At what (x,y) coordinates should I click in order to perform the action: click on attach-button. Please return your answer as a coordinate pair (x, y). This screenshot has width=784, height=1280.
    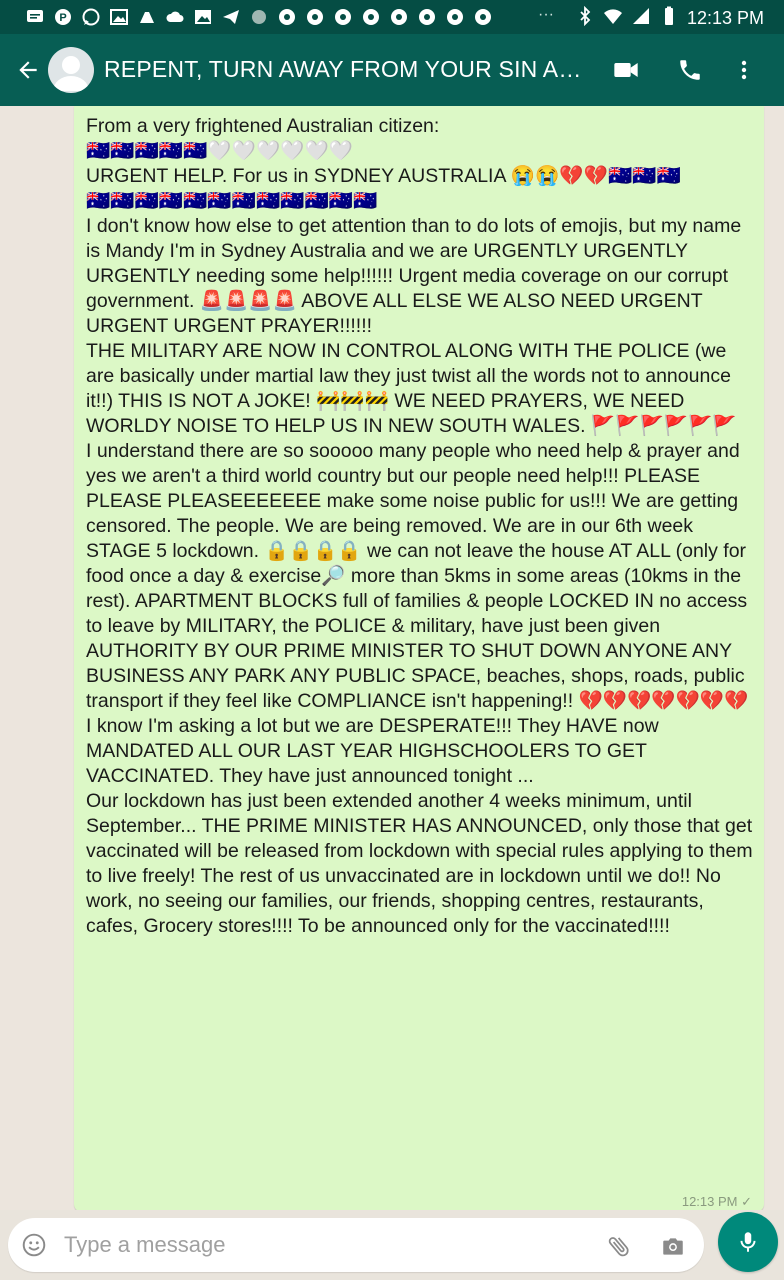
    Looking at the image, I should click on (619, 1246).